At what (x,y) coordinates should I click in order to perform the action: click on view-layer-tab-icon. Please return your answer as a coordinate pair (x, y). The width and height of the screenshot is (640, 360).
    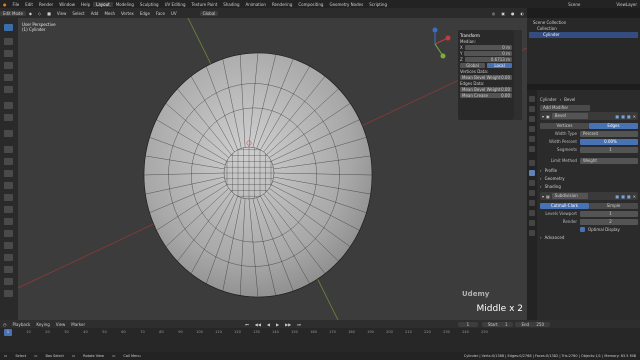
    Looking at the image, I should click on (532, 129).